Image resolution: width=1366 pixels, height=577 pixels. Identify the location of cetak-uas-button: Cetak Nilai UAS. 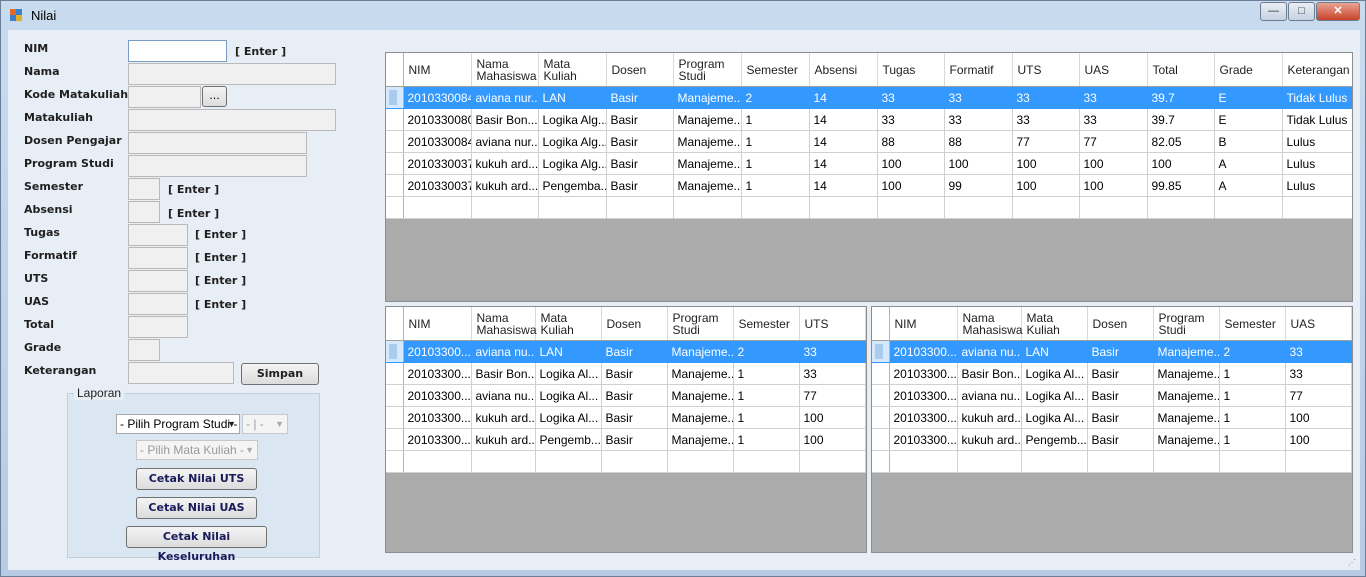
(196, 508).